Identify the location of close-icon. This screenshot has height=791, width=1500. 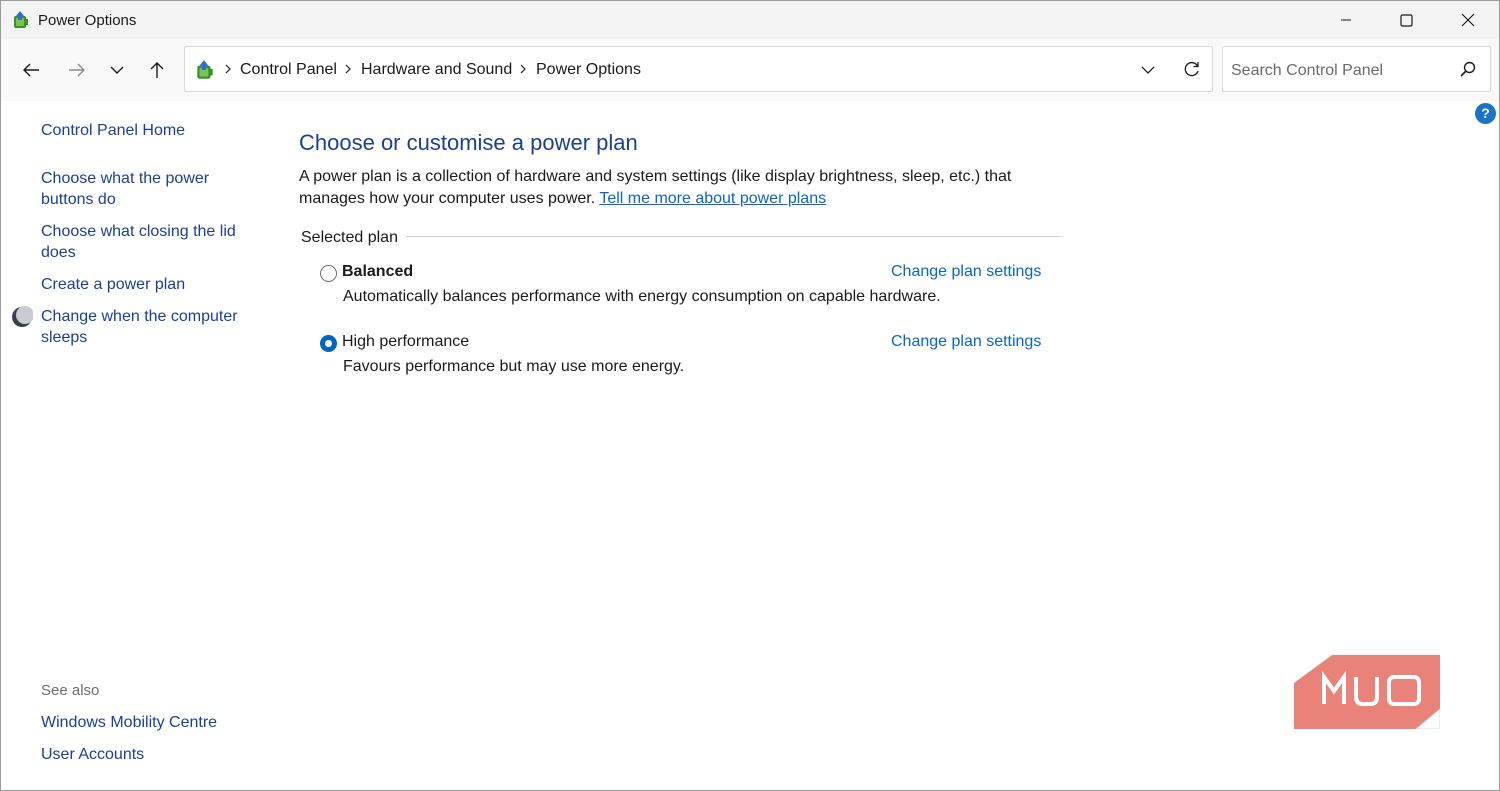
(1468, 20).